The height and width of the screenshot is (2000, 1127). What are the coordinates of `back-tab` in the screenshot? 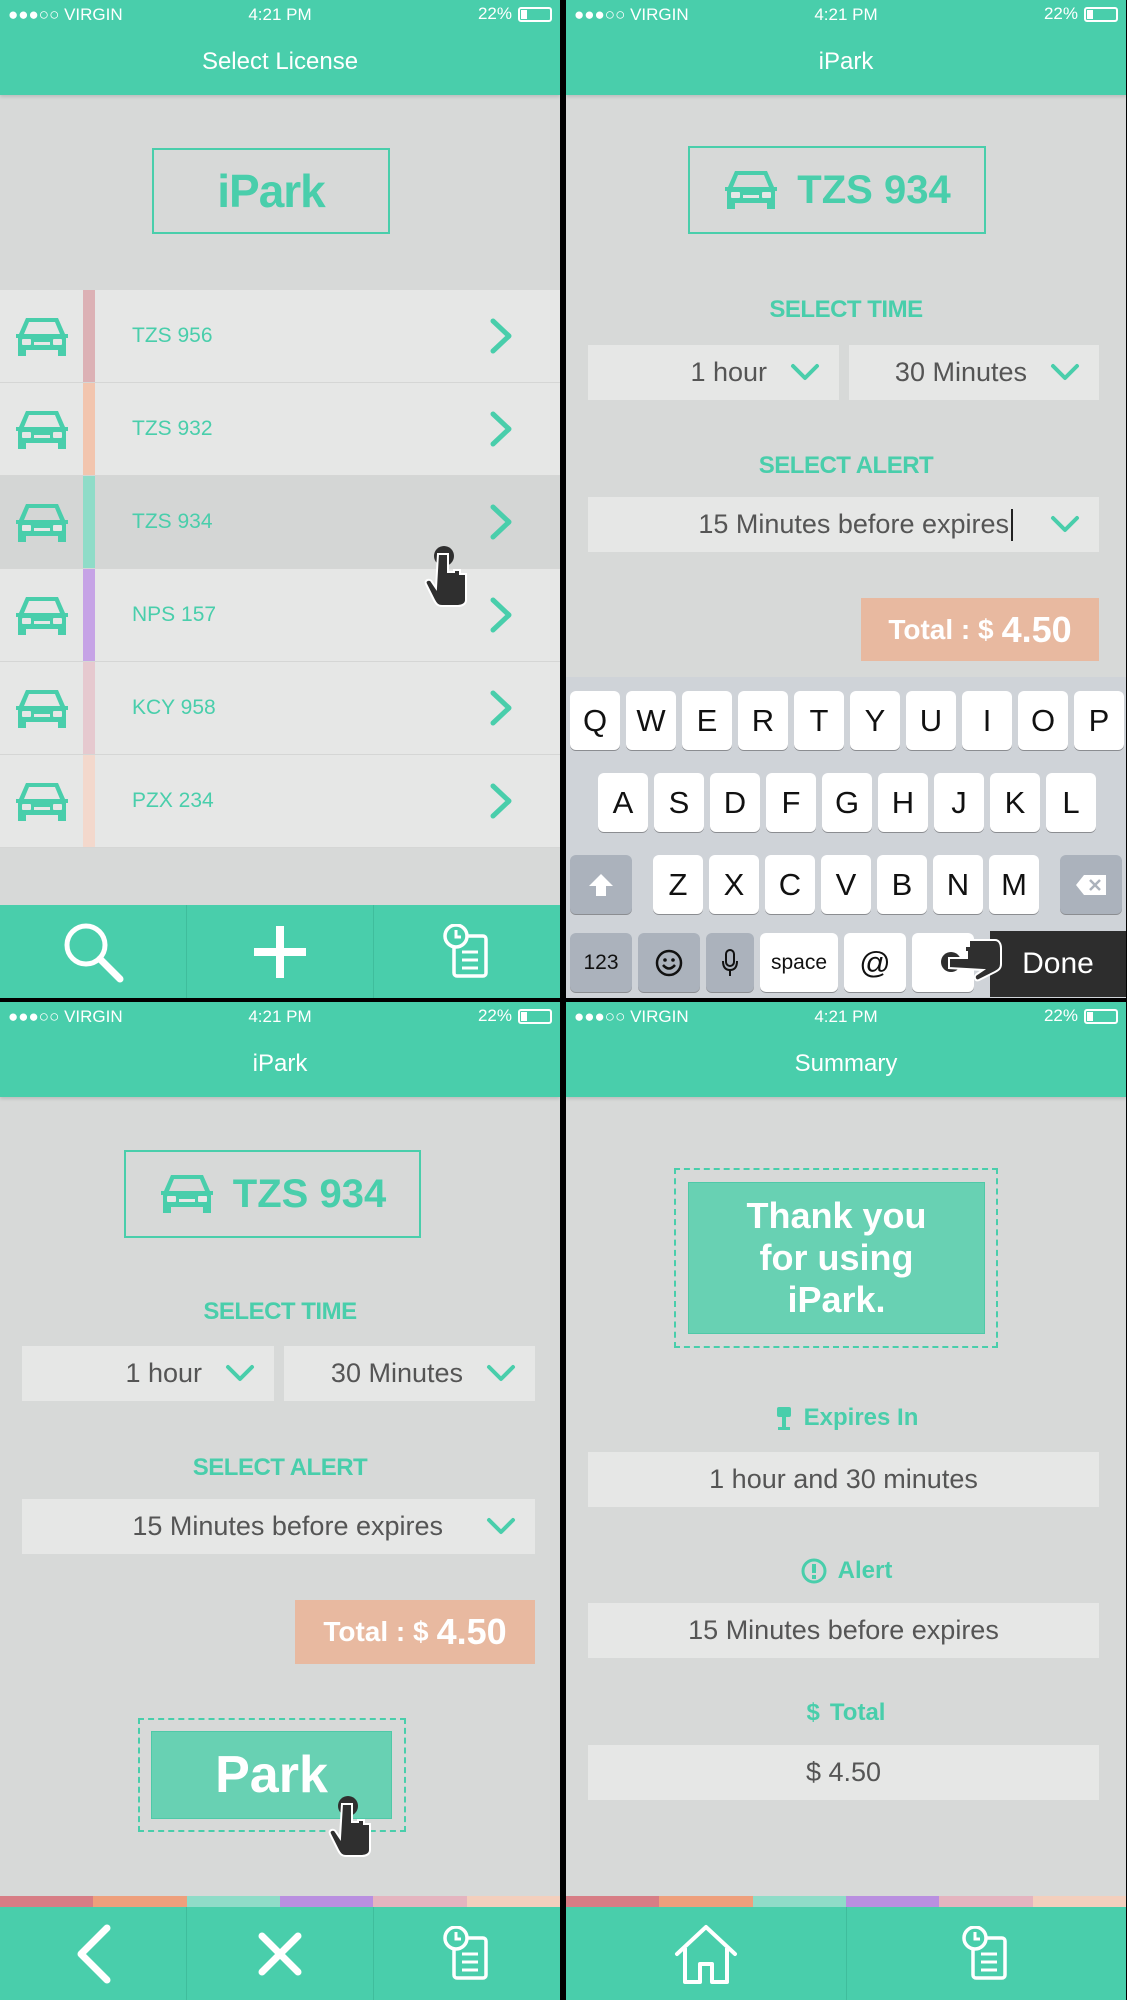 It's located at (93, 1953).